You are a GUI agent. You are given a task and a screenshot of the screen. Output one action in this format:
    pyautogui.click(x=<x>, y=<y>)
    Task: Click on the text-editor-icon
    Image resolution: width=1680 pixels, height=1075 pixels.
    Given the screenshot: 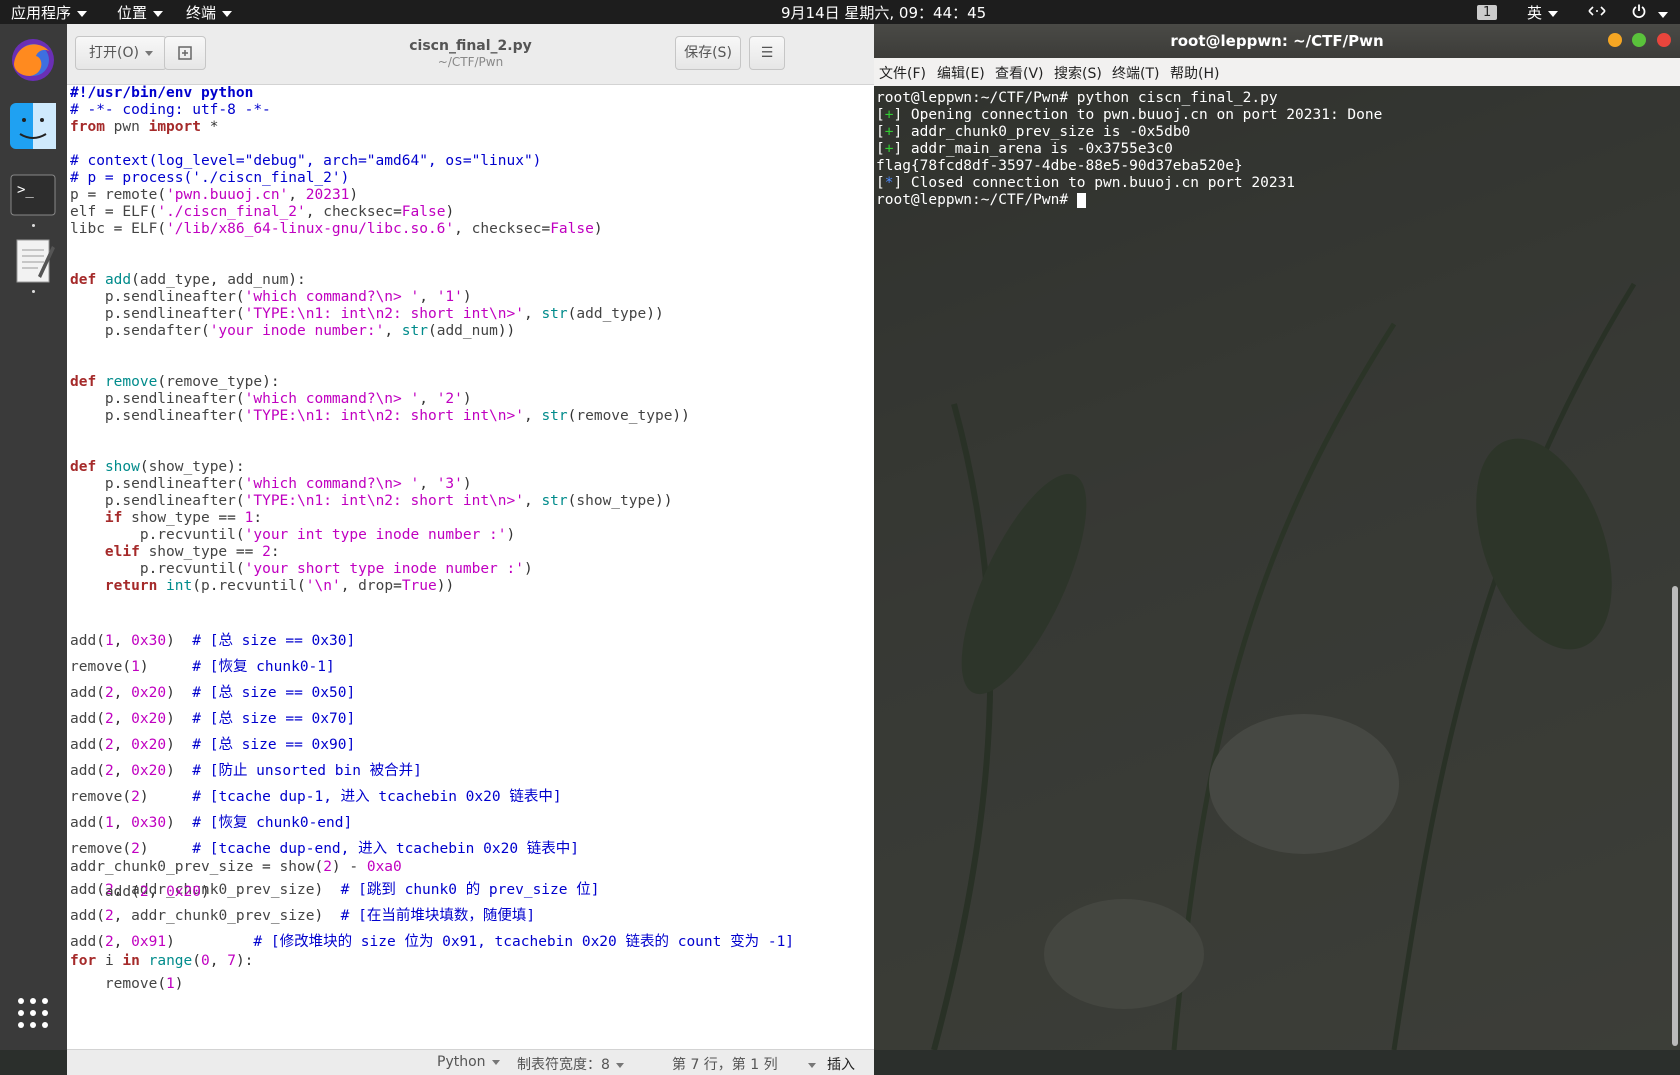 What is the action you would take?
    pyautogui.click(x=33, y=261)
    